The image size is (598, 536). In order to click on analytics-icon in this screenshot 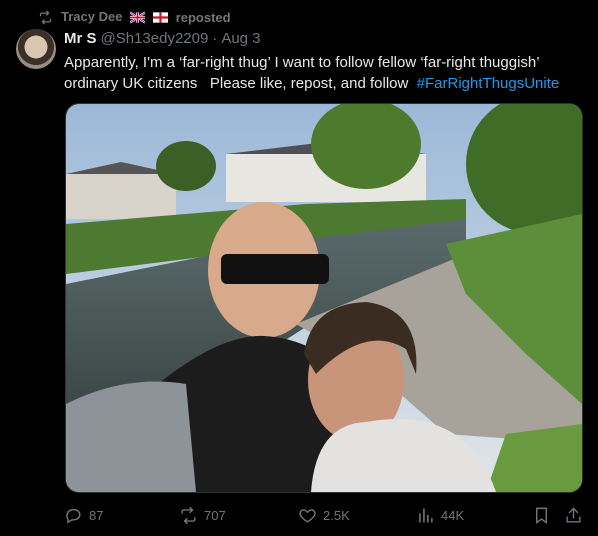, I will do `click(426, 515)`.